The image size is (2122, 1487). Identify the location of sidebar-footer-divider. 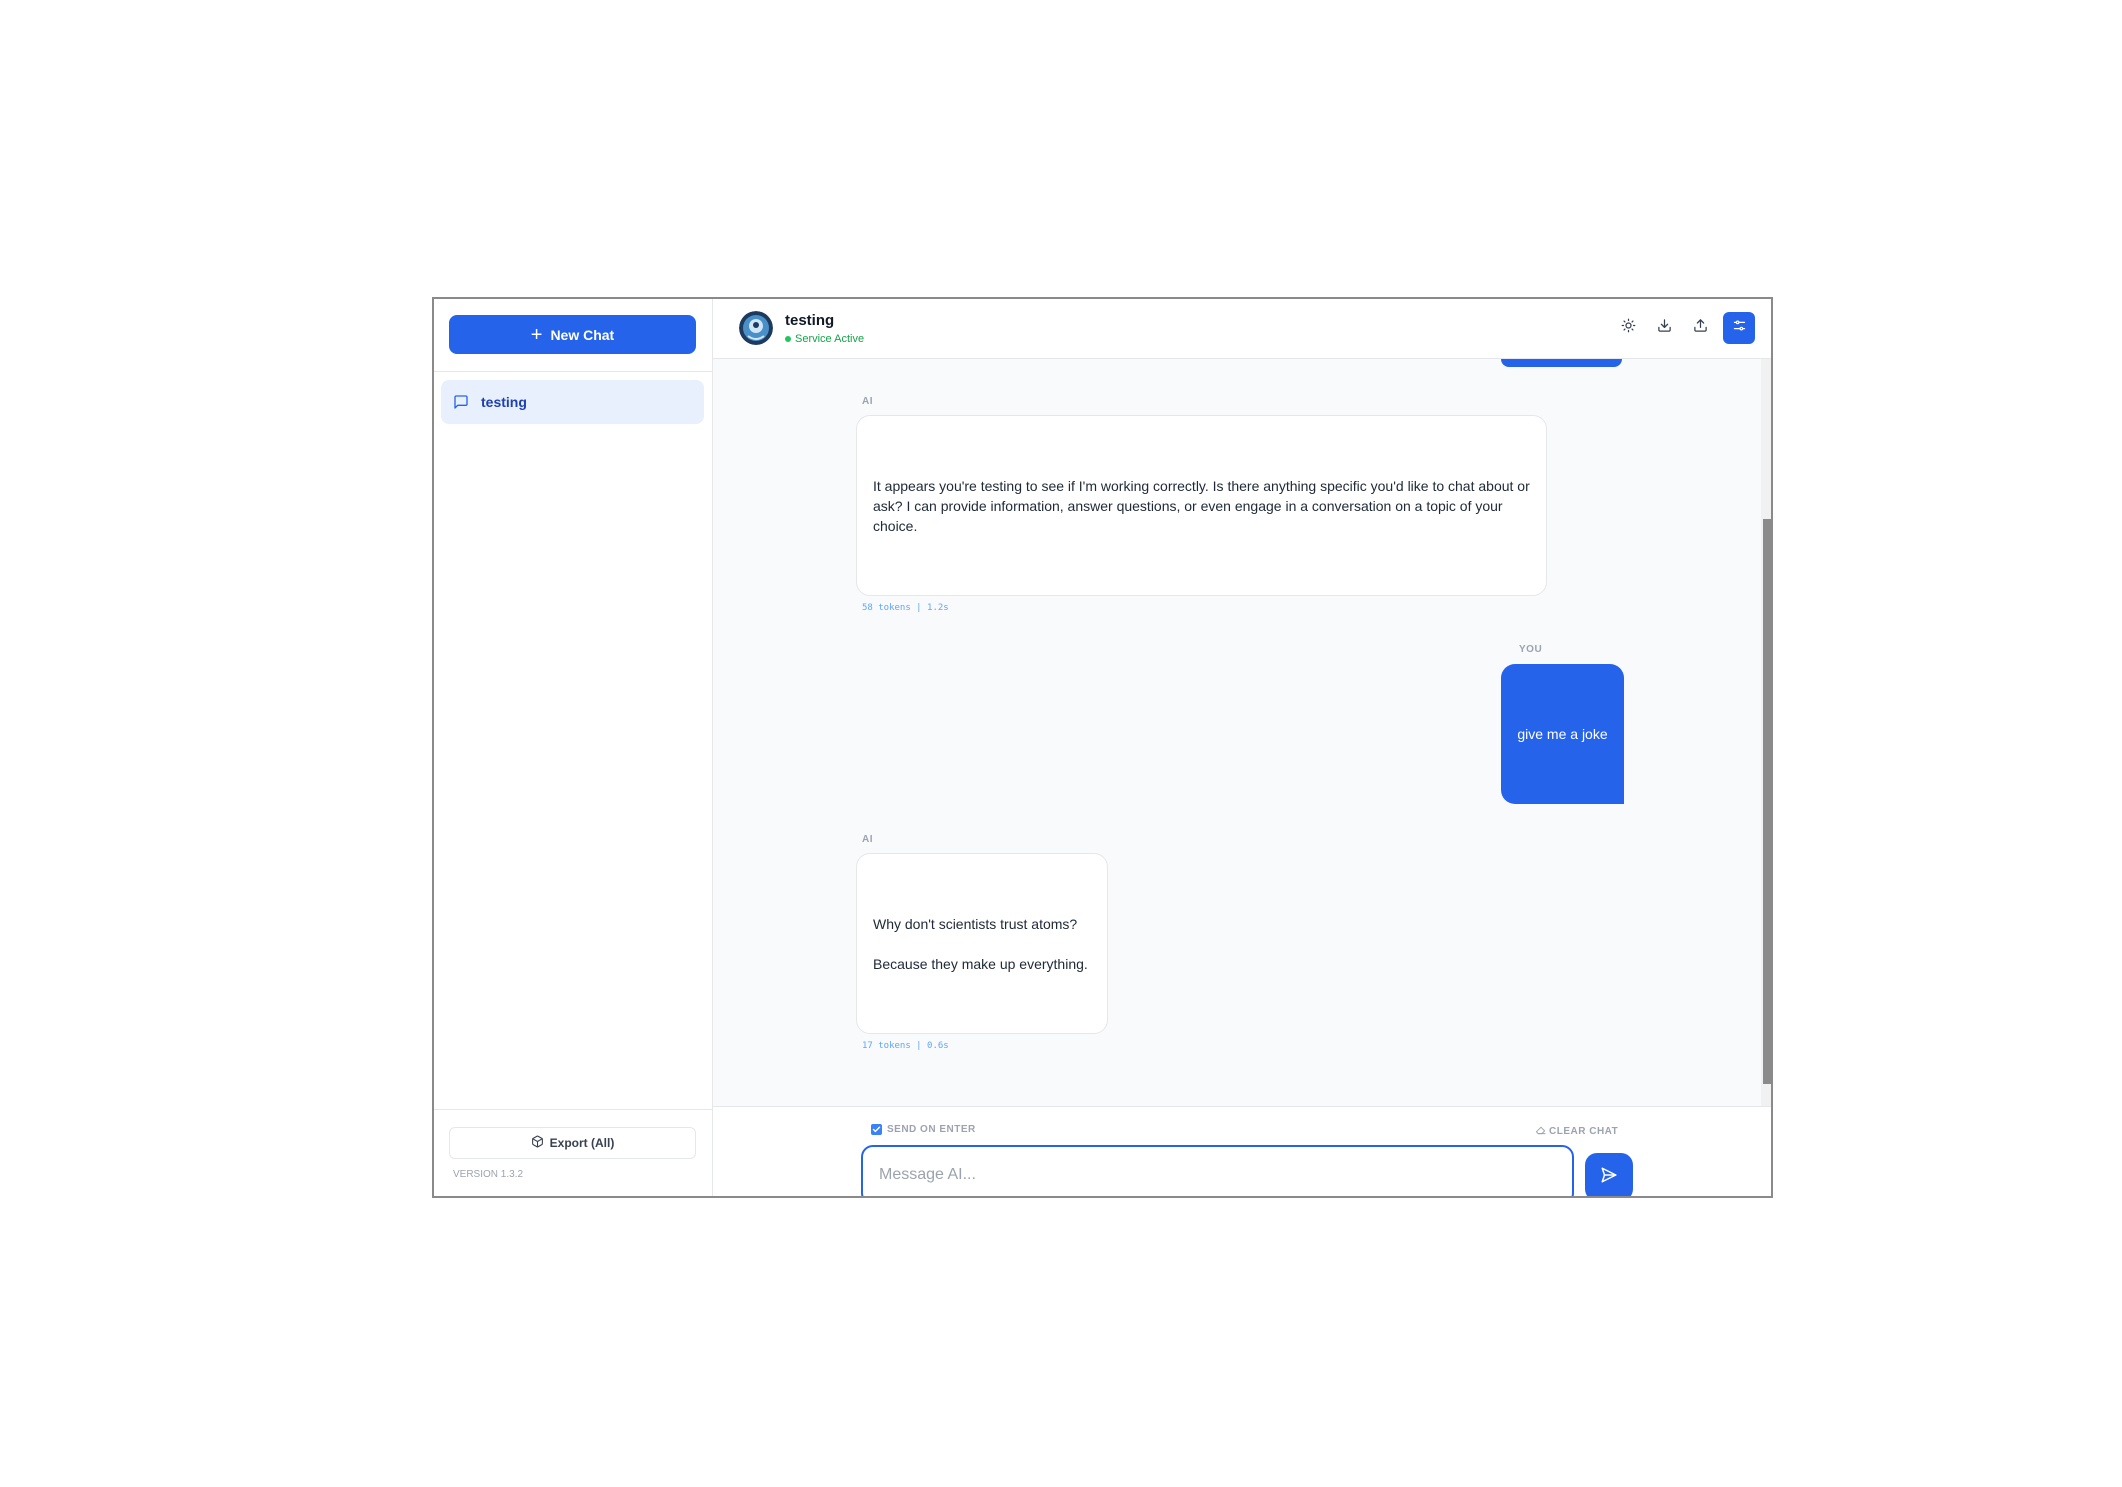
(573, 1109).